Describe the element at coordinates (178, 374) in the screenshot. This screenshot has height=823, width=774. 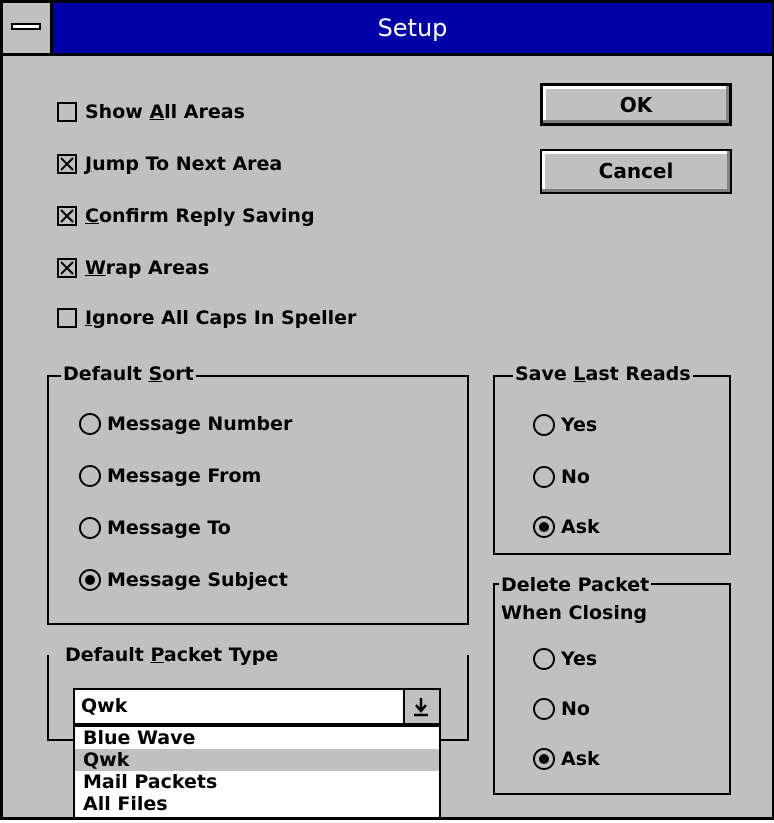
I see `group-title-text: ort` at that location.